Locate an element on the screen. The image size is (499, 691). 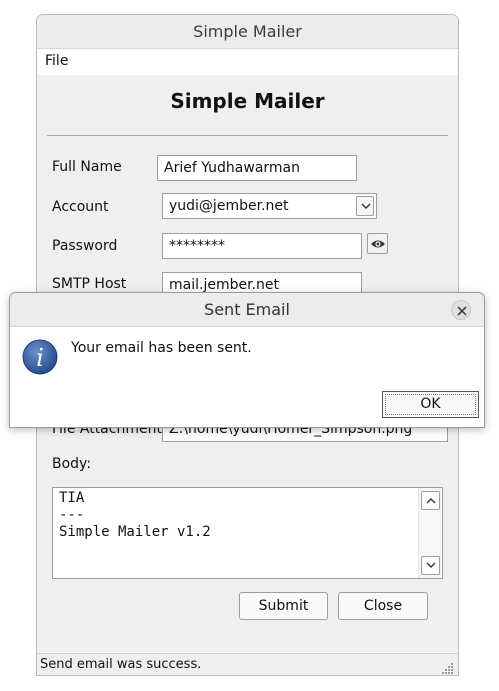
show-password-button is located at coordinates (377, 243).